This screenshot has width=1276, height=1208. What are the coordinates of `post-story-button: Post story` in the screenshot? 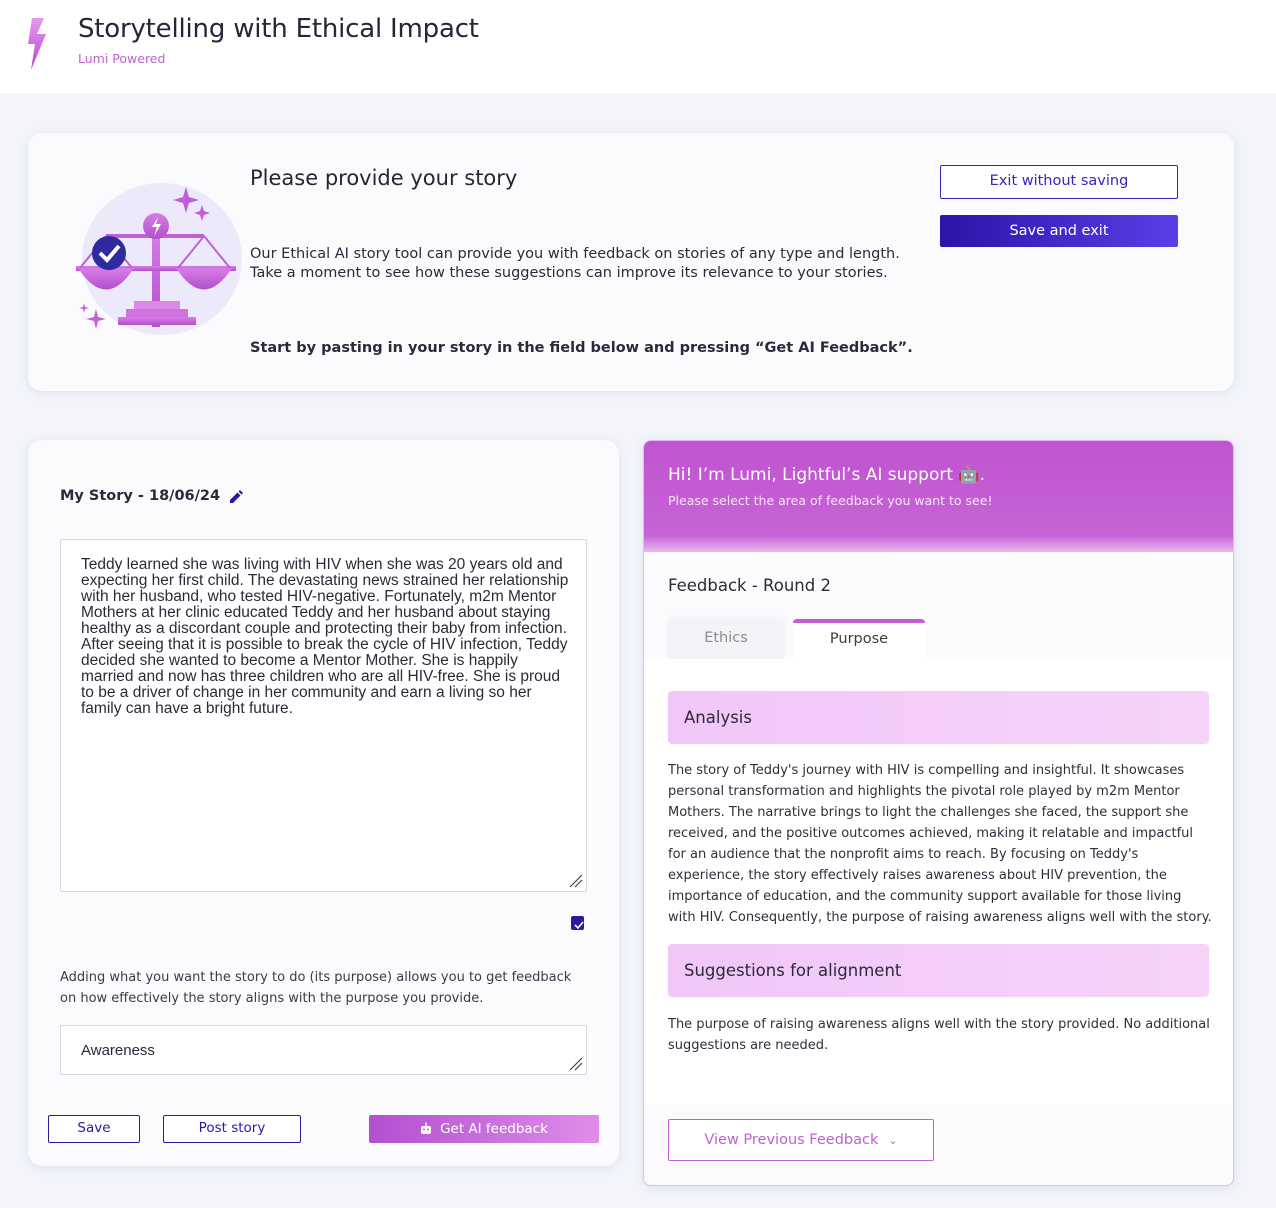 It's located at (232, 1129).